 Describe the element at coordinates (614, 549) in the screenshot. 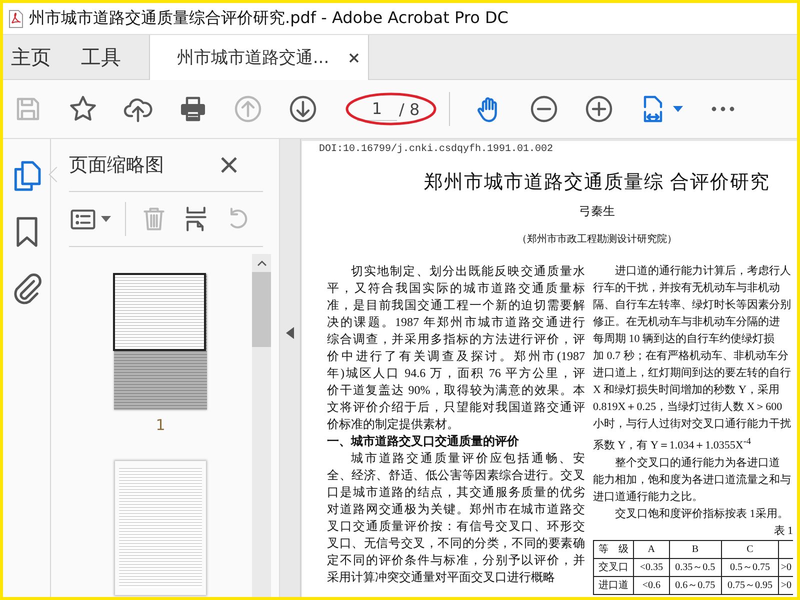

I see `table-header-cell: 等 级` at that location.